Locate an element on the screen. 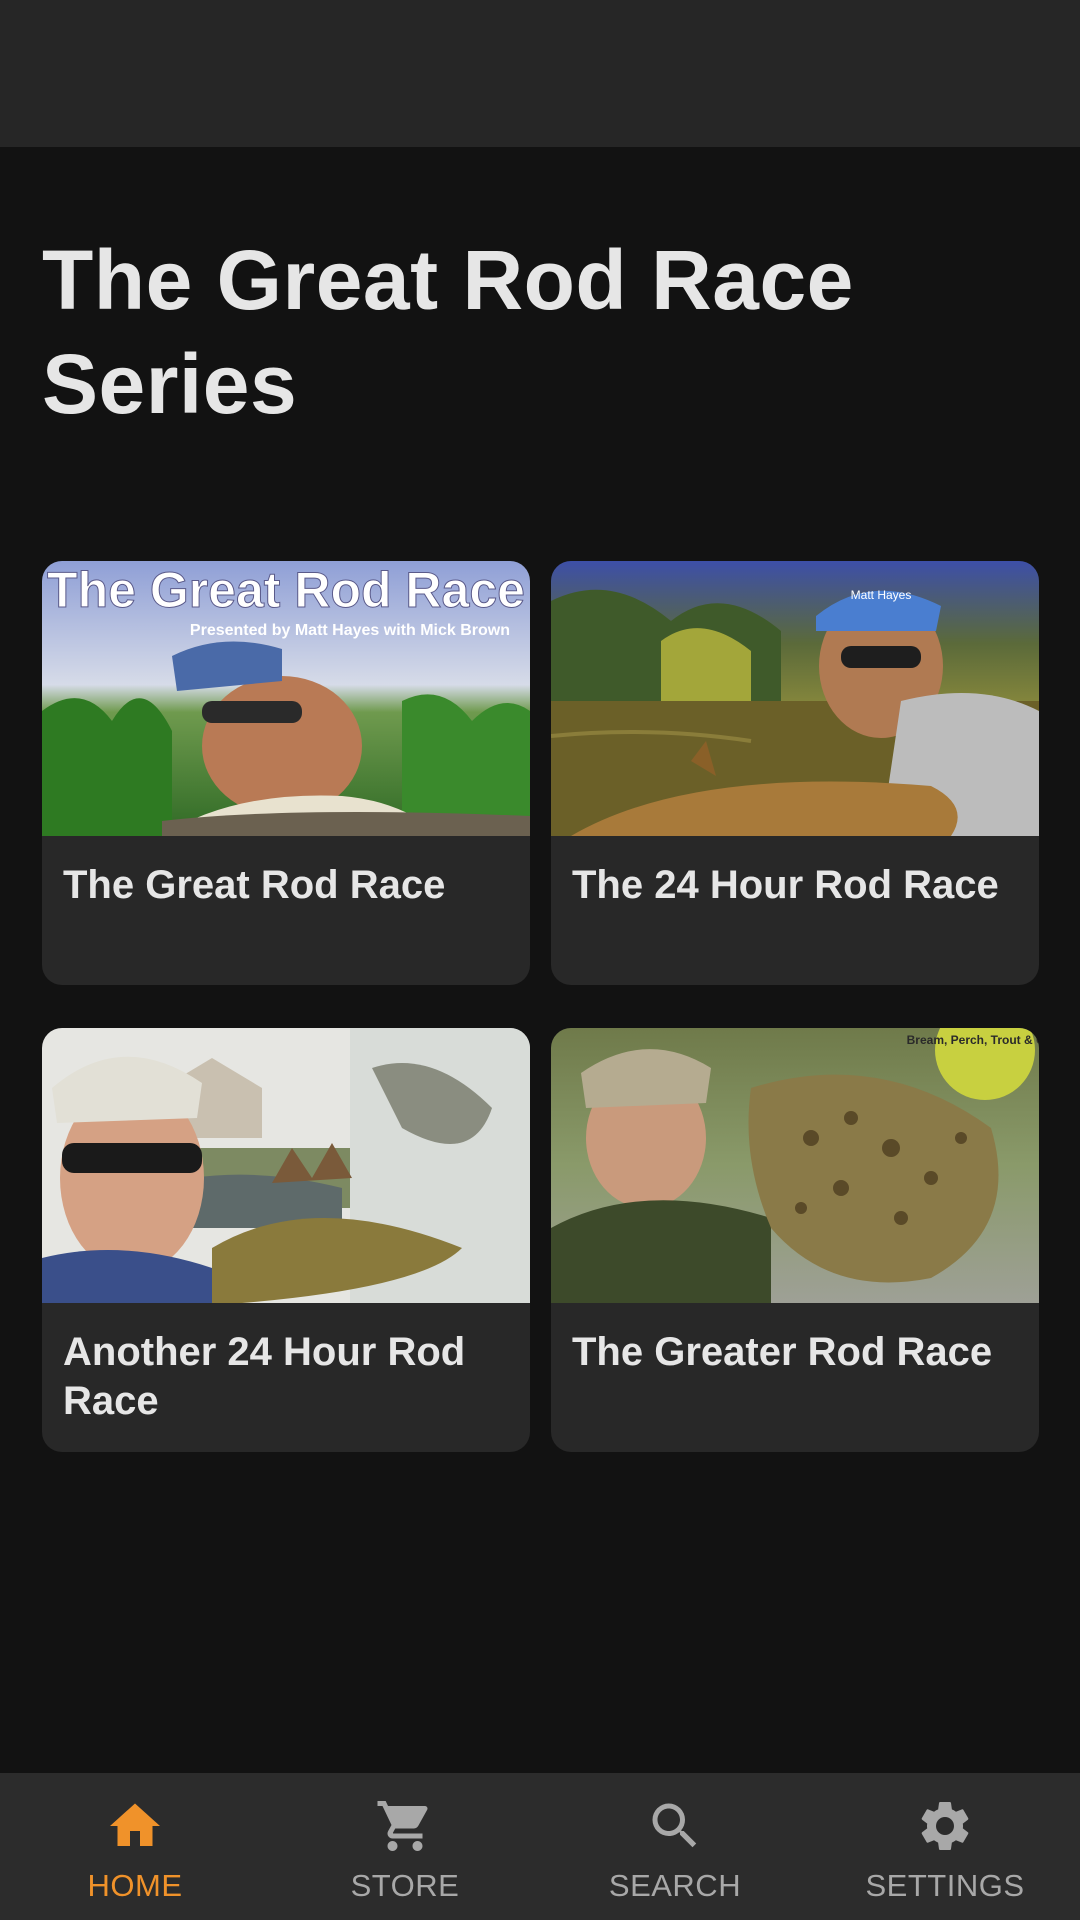  nav-home-label: HOME is located at coordinates (135, 1885).